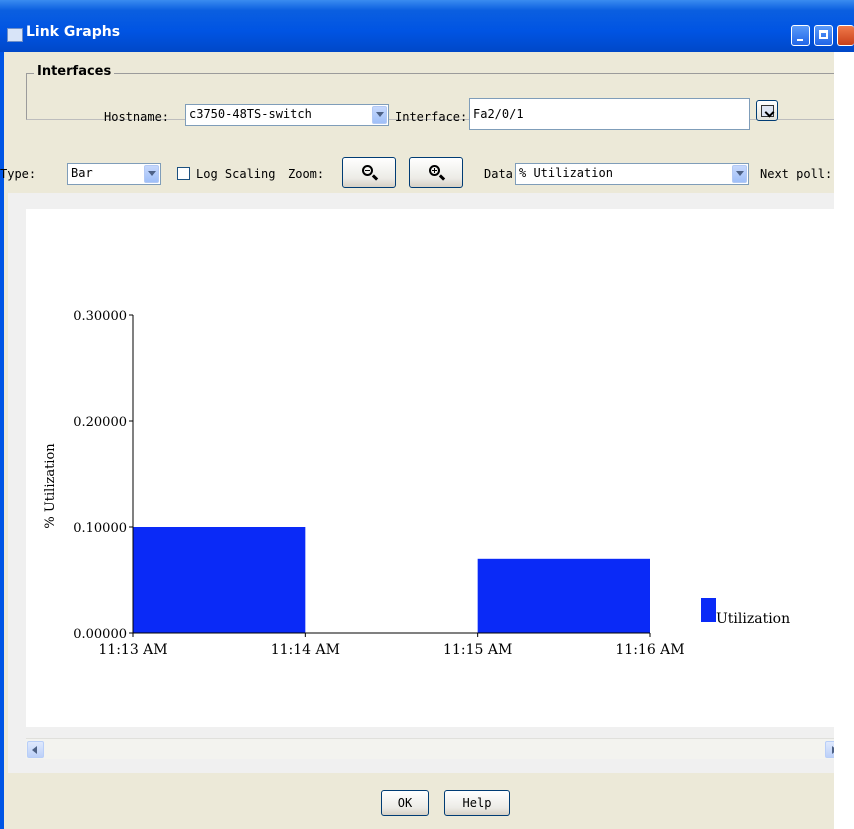  What do you see at coordinates (100, 316) in the screenshot?
I see `y-tick-label: 0.30000` at bounding box center [100, 316].